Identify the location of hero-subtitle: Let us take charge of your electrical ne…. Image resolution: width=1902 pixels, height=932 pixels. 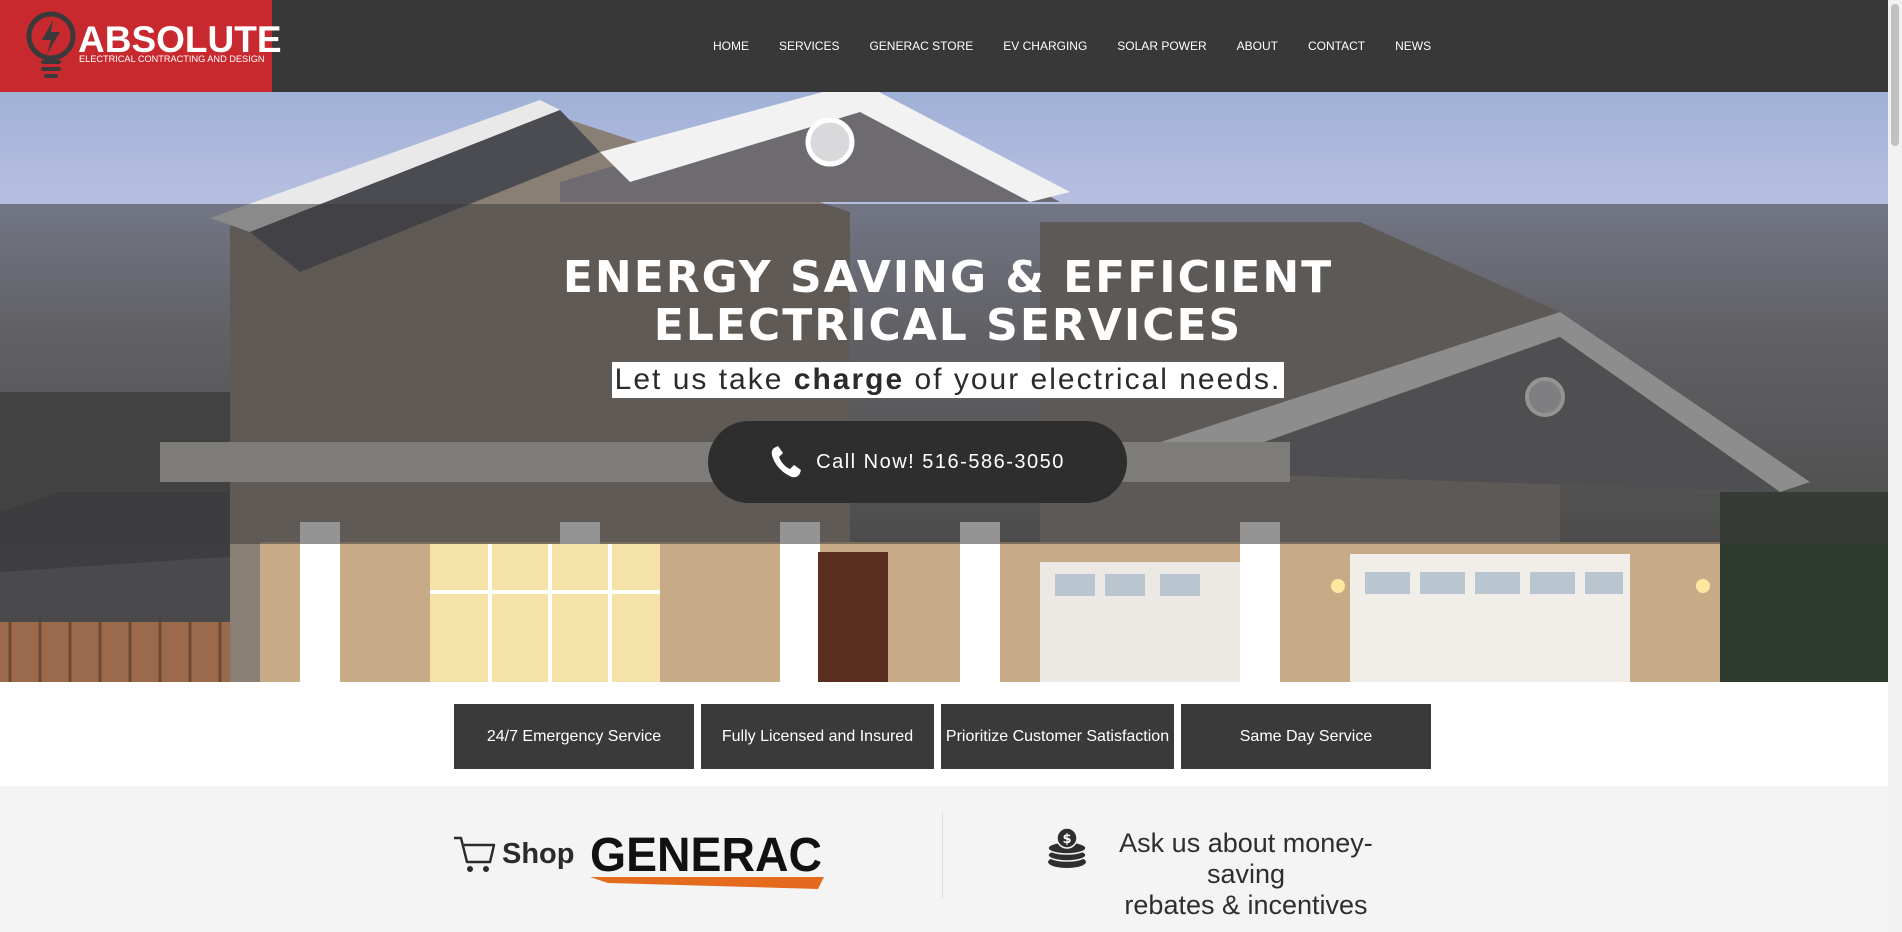
(948, 380).